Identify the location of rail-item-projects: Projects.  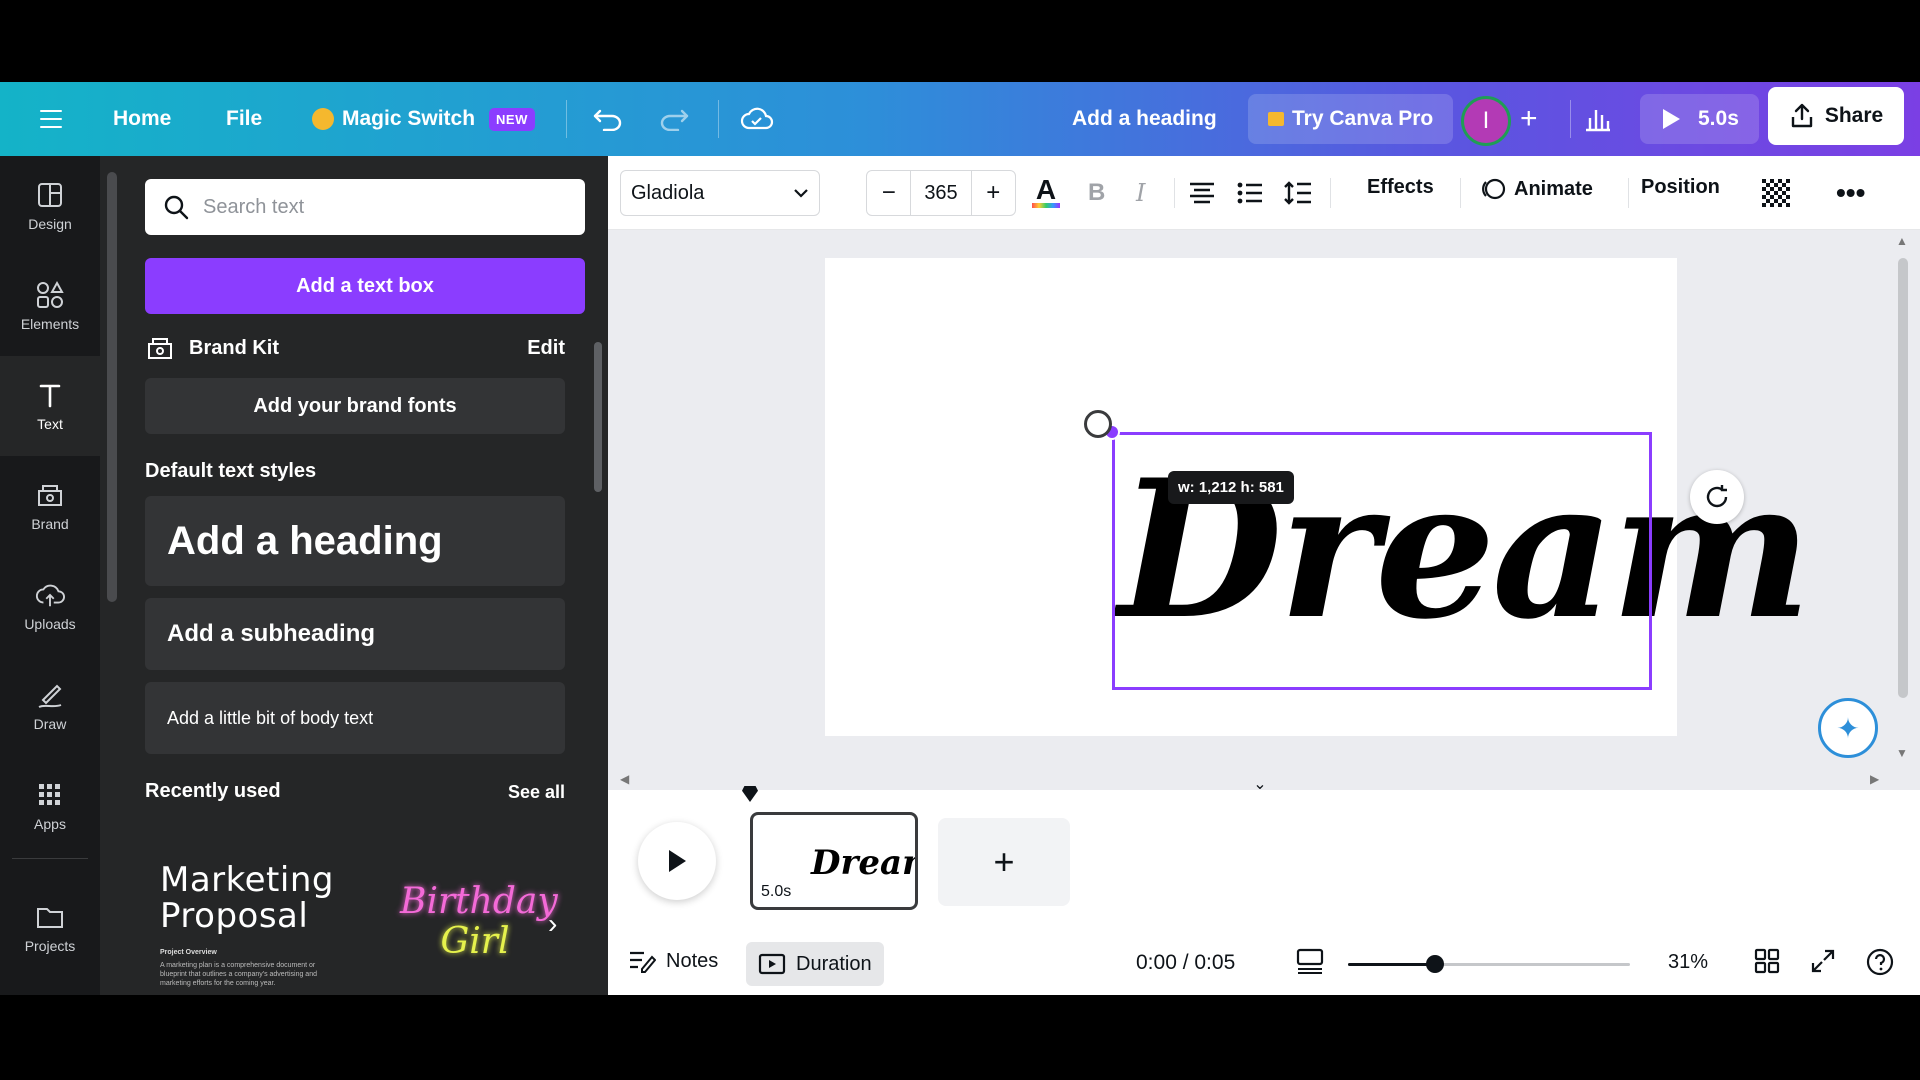
(50, 928).